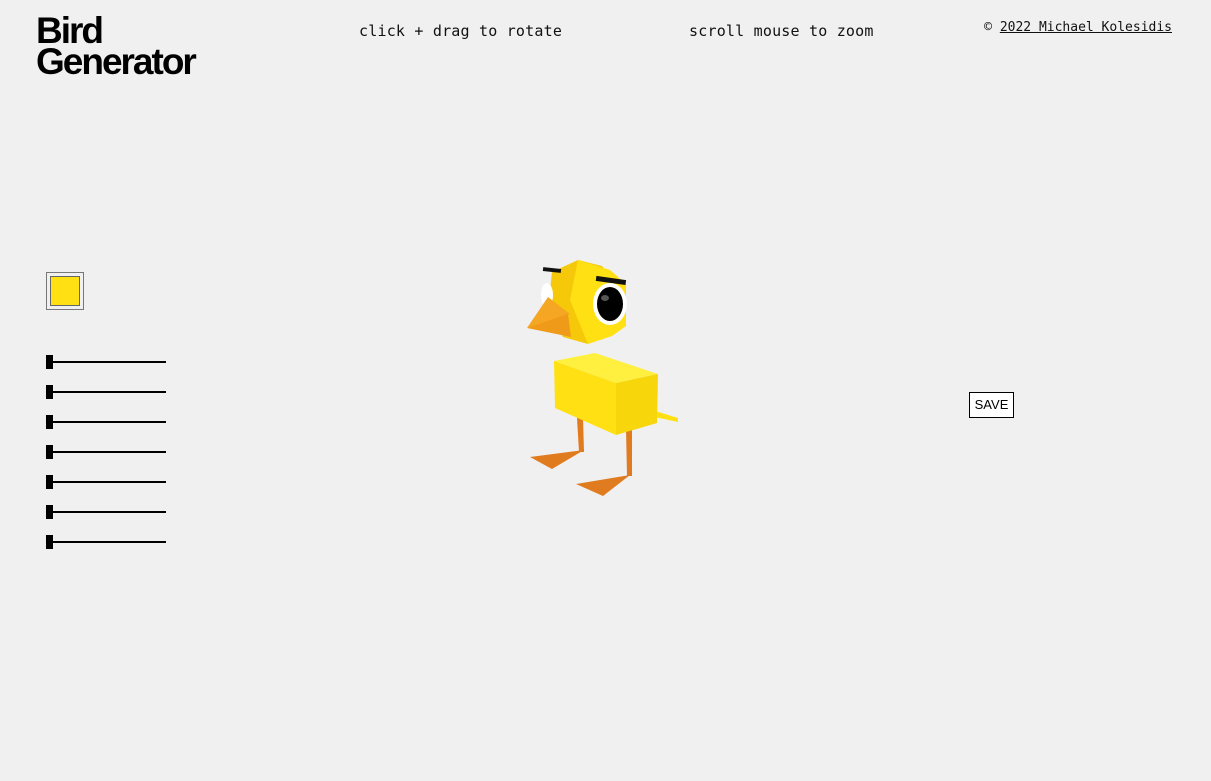 The image size is (1211, 781). I want to click on eye-shine, so click(605, 298).